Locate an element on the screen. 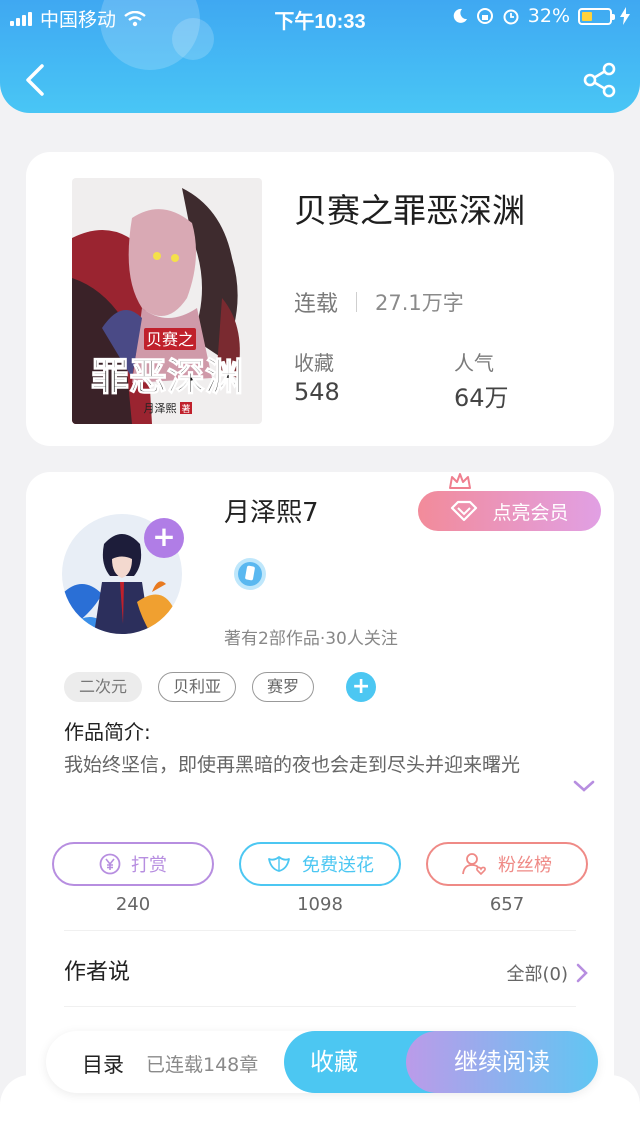  fan-ranking-button: 粉丝榜 is located at coordinates (507, 864).